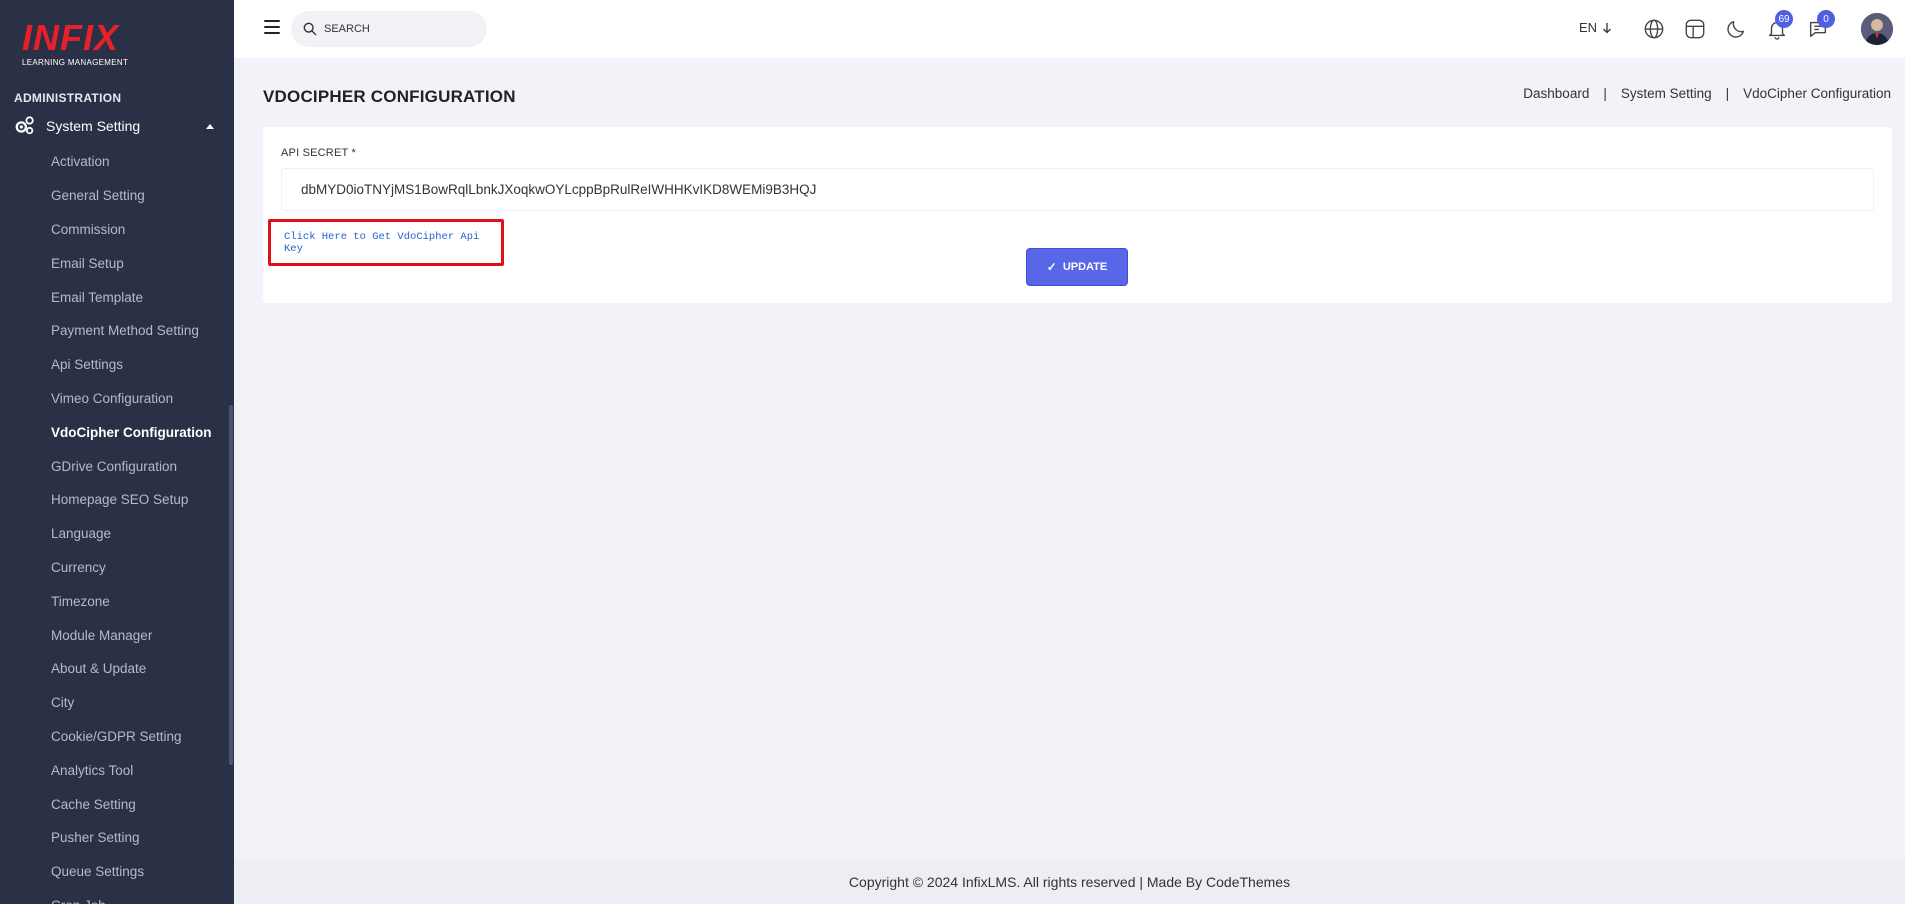  What do you see at coordinates (310, 29) in the screenshot?
I see `search-icon` at bounding box center [310, 29].